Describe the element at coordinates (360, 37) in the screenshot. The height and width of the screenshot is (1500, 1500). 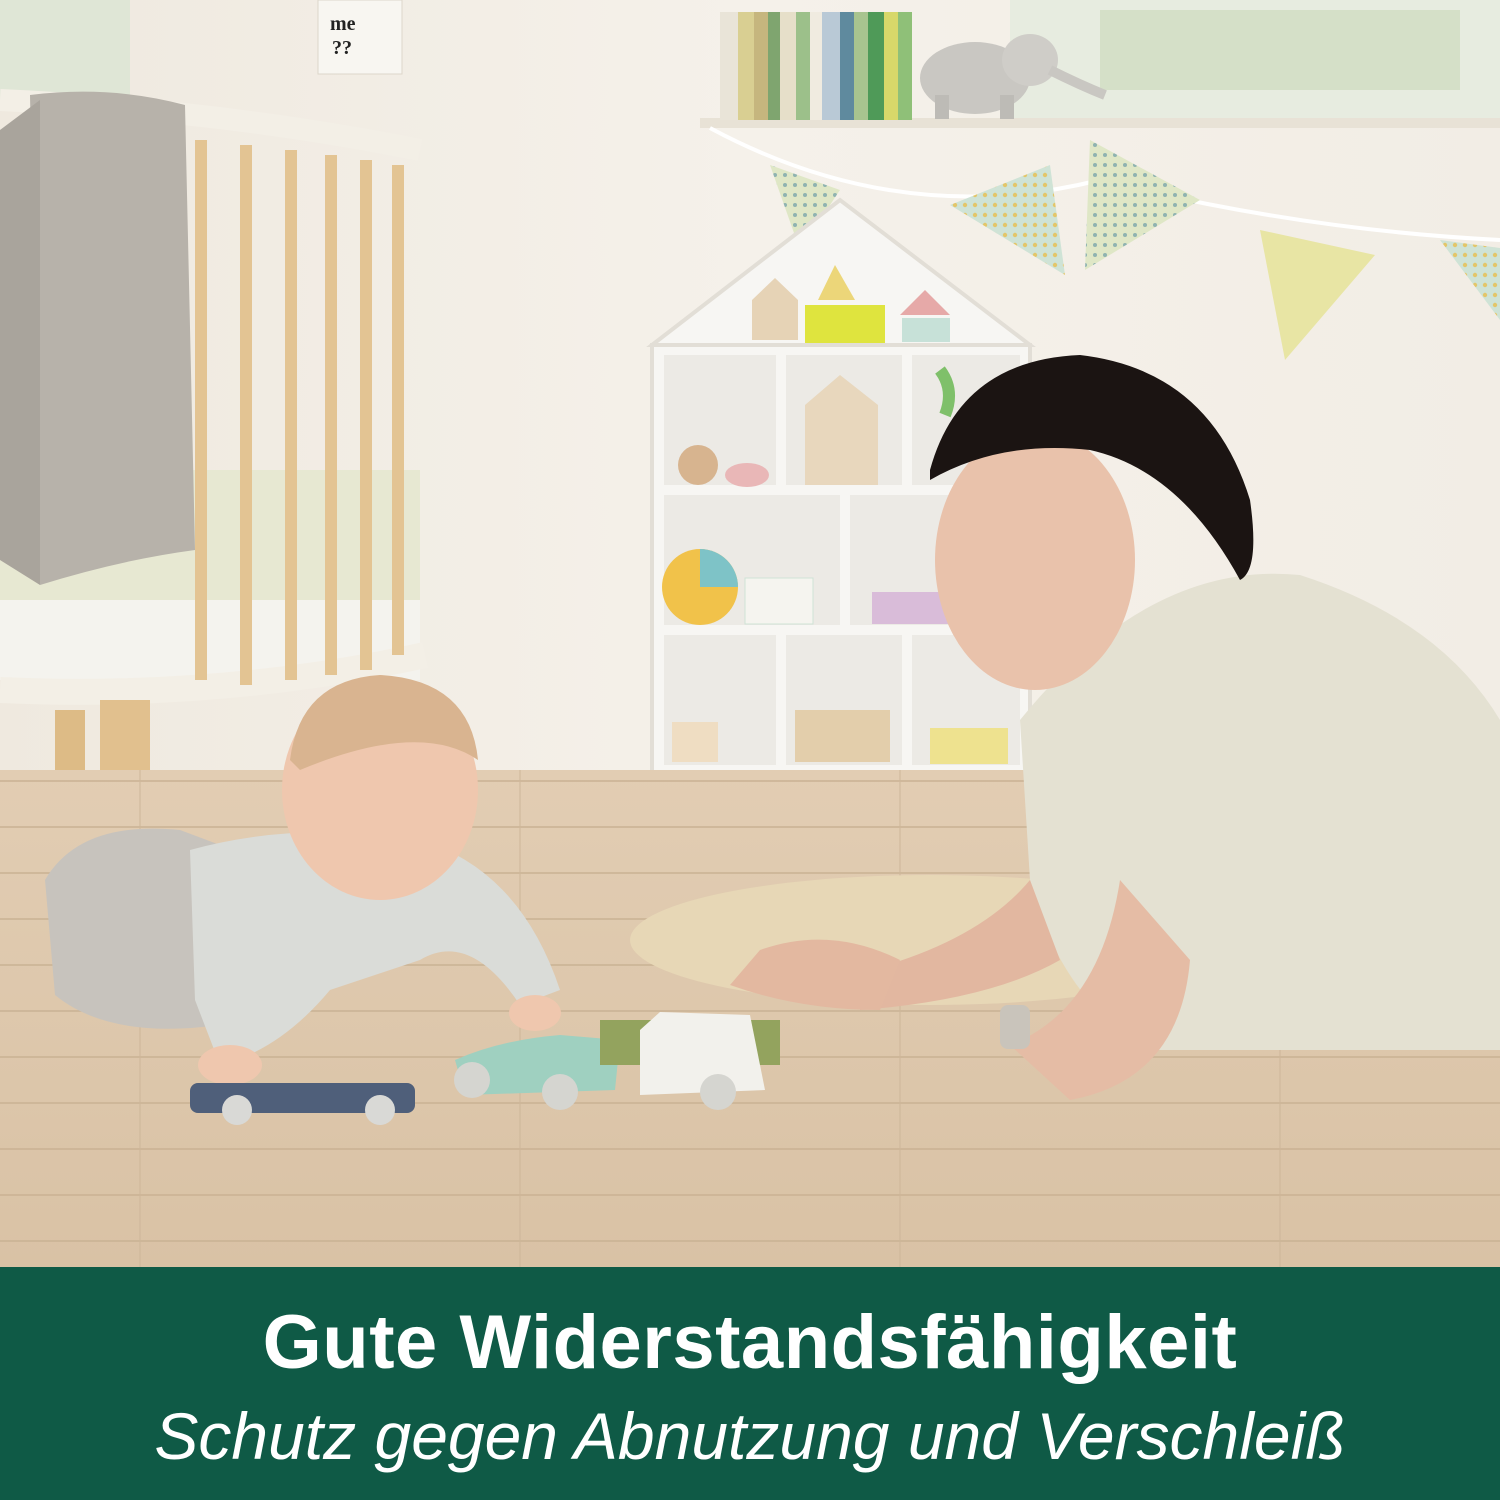
I see `poster` at that location.